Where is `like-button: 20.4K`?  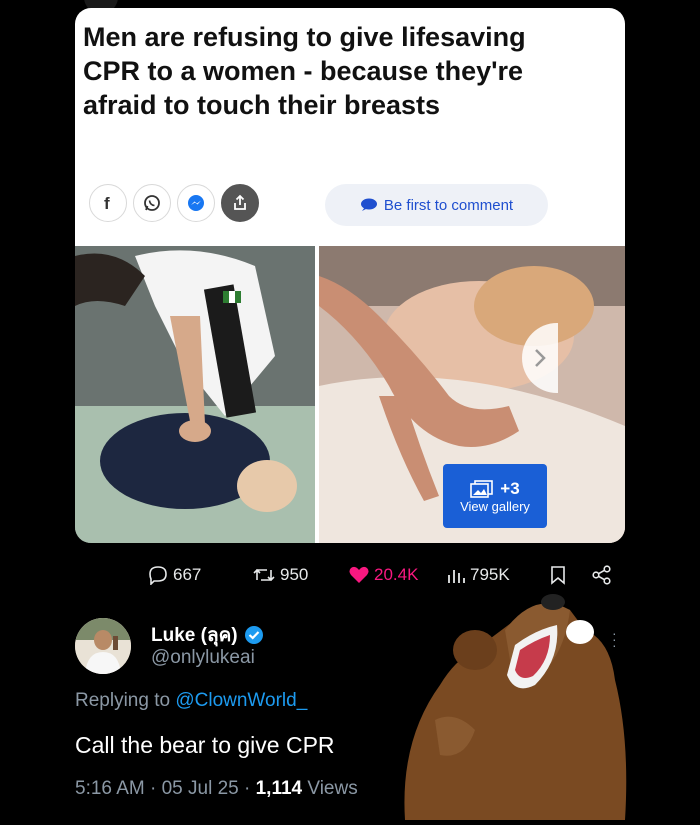 like-button: 20.4K is located at coordinates (383, 575).